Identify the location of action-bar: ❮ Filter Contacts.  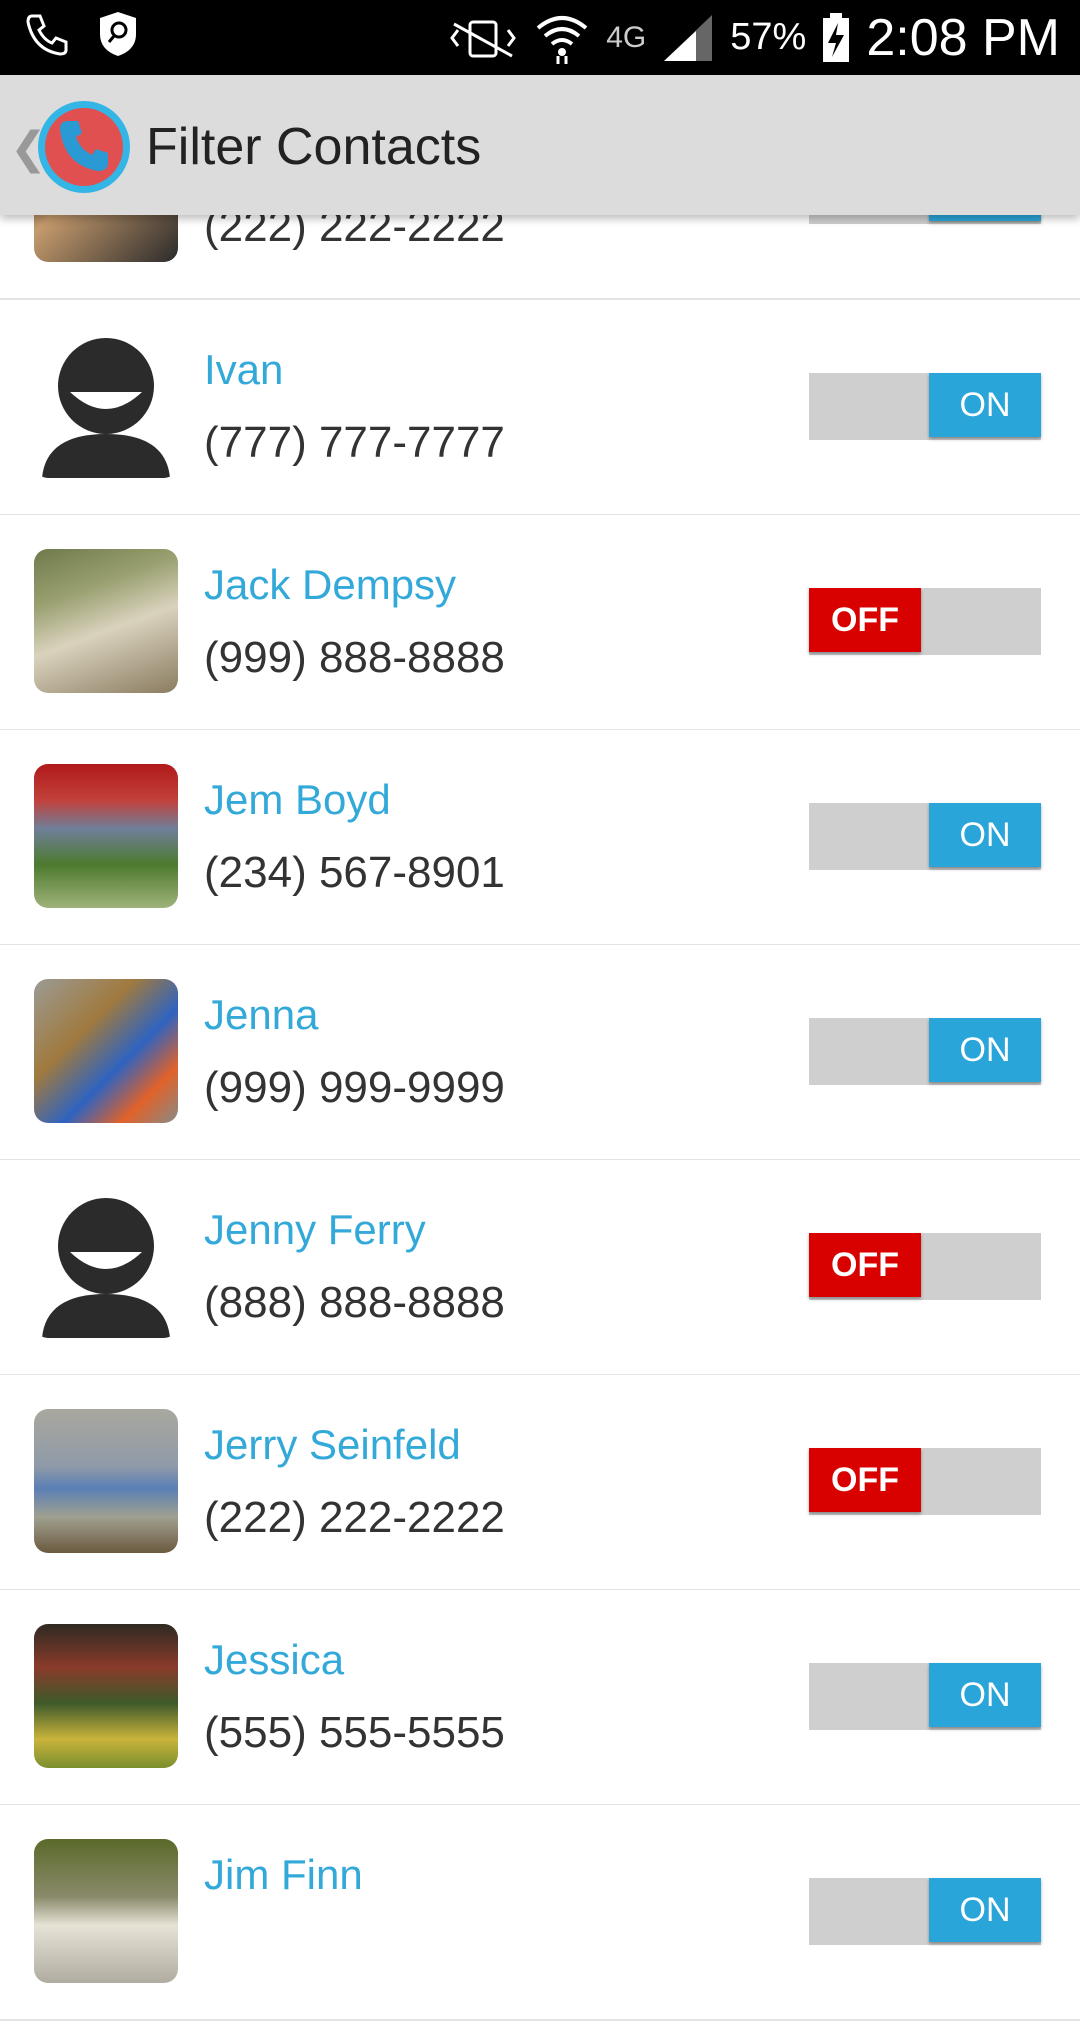
(540, 145).